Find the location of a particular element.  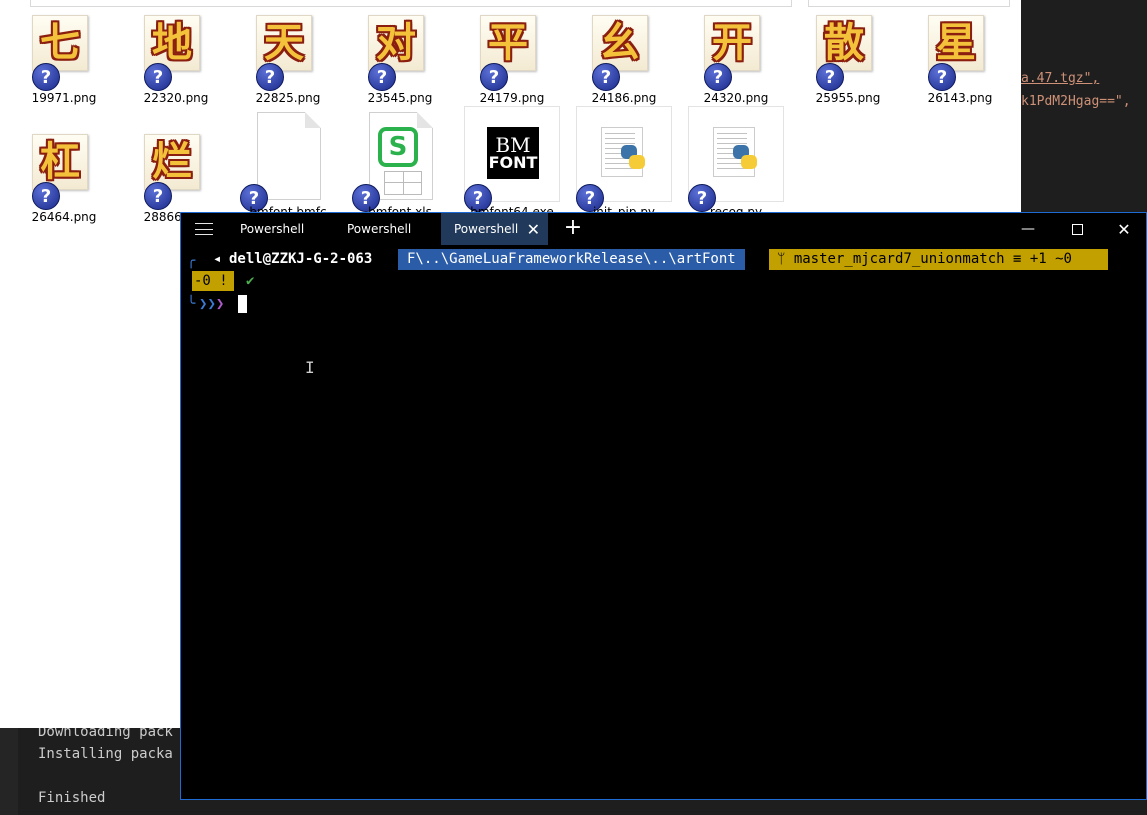

new-tab-button: + is located at coordinates (573, 228).